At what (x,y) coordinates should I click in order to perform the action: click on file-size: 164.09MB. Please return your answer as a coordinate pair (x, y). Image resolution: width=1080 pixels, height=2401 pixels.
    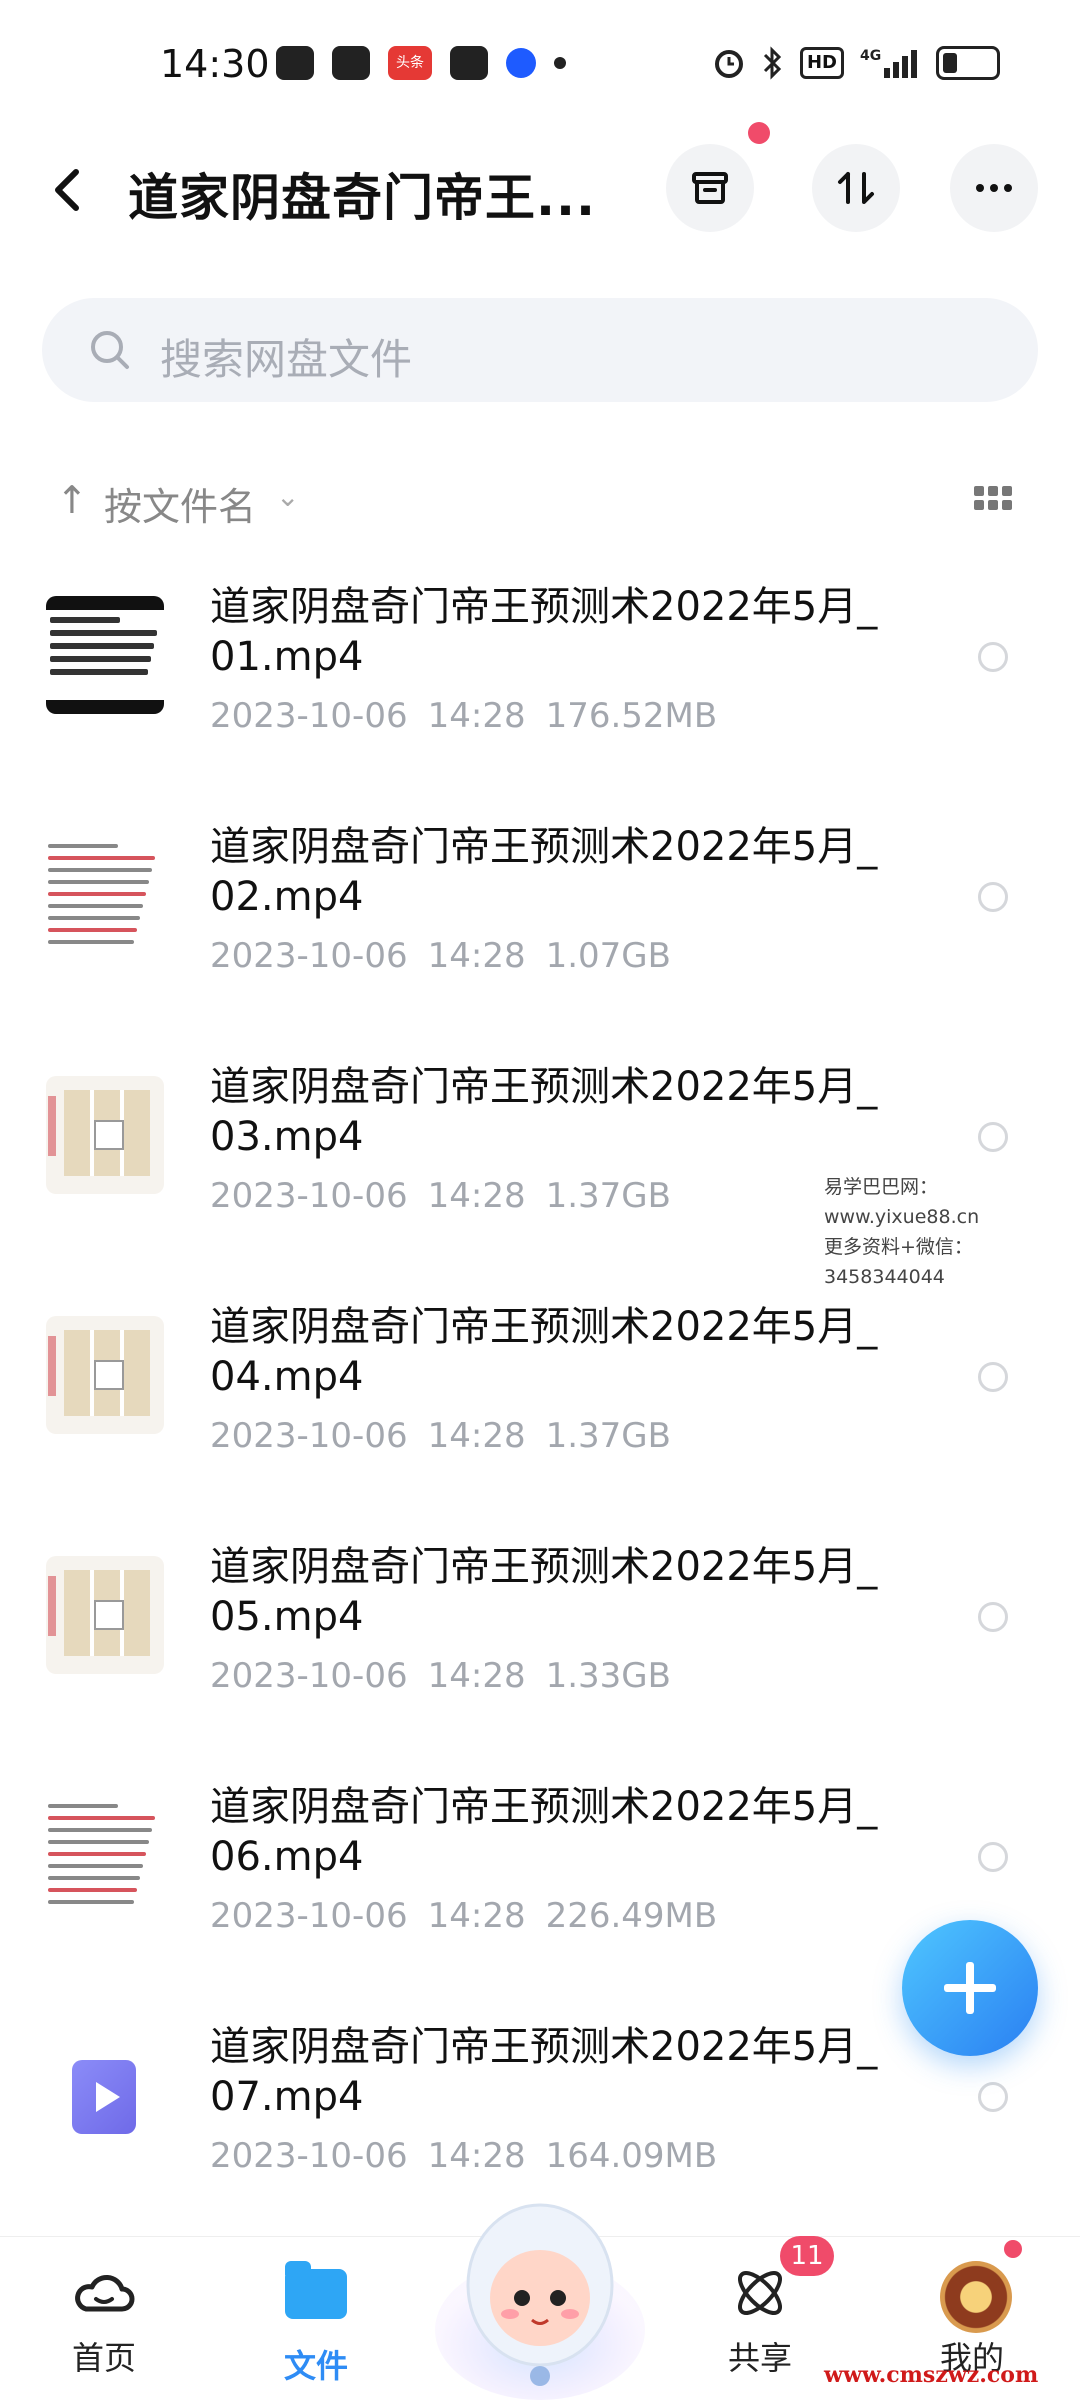
    Looking at the image, I should click on (631, 2156).